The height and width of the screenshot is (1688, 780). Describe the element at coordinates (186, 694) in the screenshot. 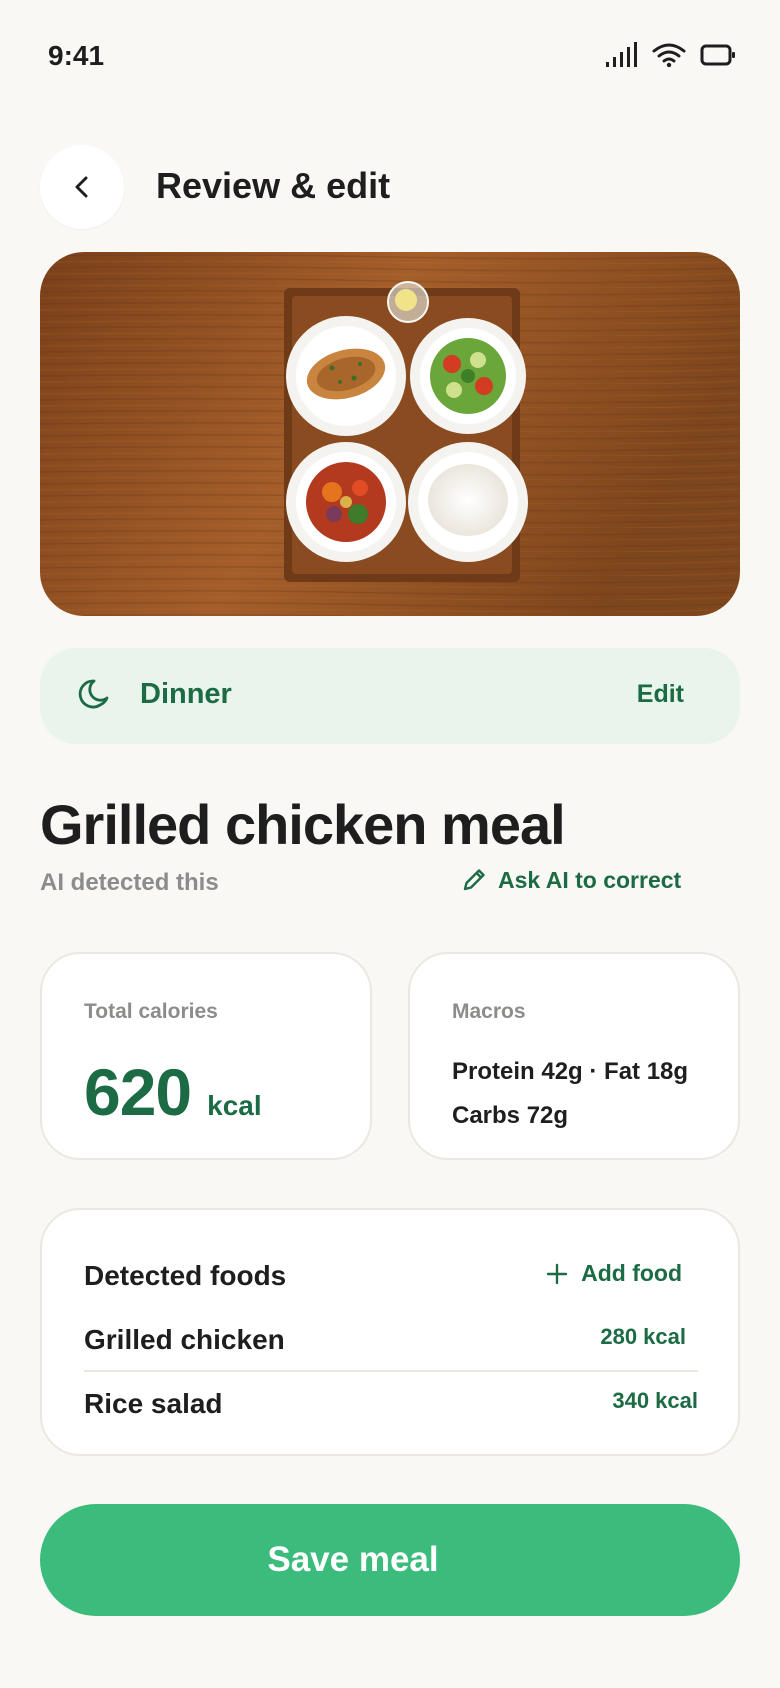

I see `meal-type-label: Dinner` at that location.